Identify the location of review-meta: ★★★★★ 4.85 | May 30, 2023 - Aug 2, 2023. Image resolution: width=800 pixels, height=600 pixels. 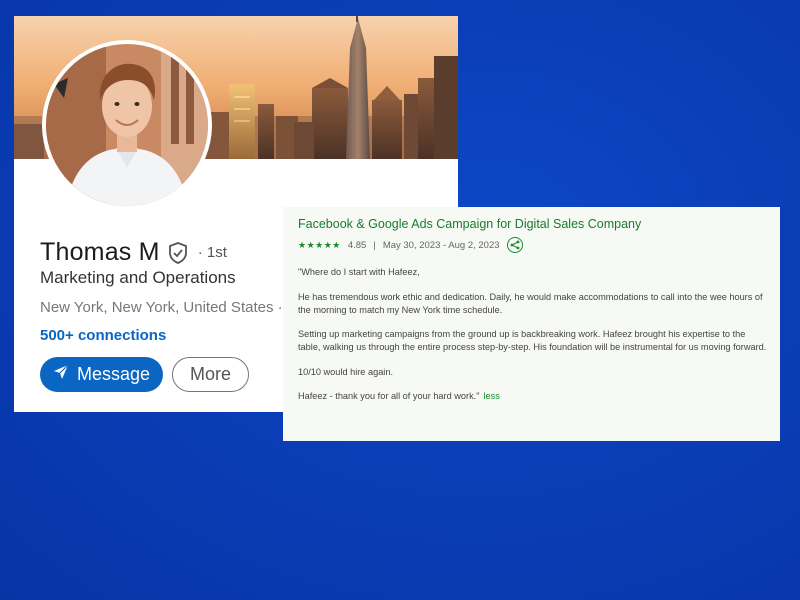
(410, 245).